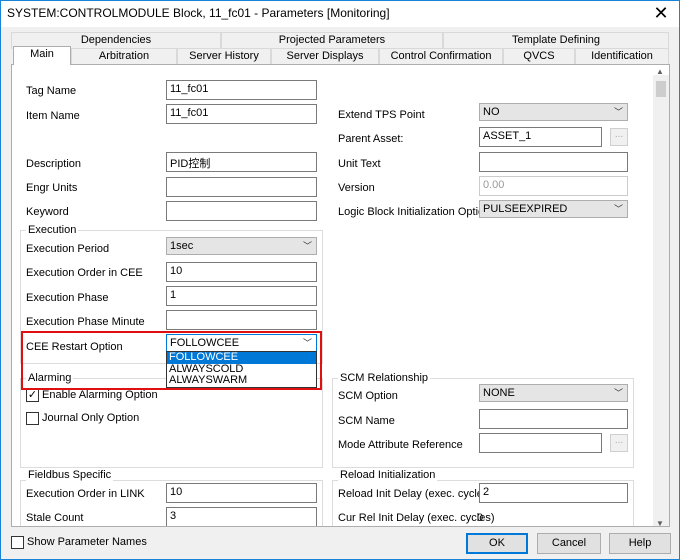 This screenshot has height=560, width=680. What do you see at coordinates (368, 396) in the screenshot?
I see `scm-option-label: SCM Option` at bounding box center [368, 396].